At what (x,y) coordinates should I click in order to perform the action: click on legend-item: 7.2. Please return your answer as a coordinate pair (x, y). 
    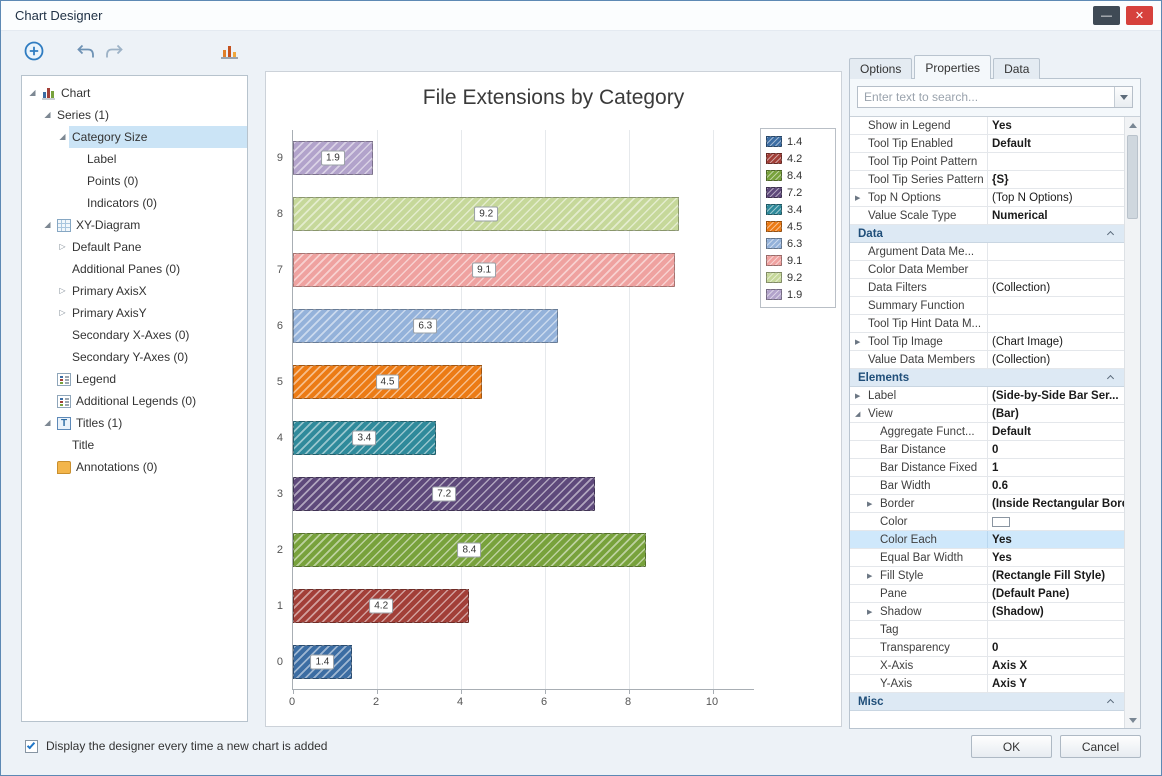
    Looking at the image, I should click on (798, 192).